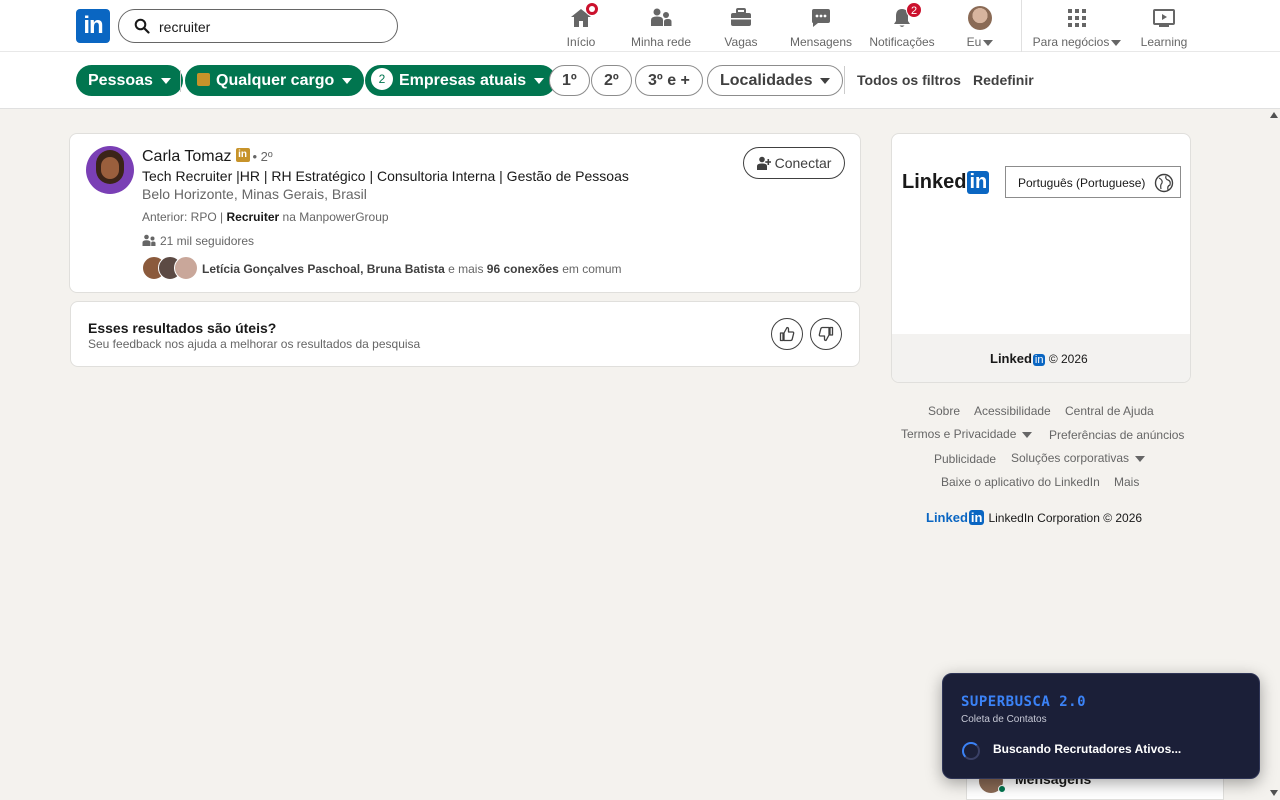 The width and height of the screenshot is (1280, 800). I want to click on filter-third-degree-label: 3º e +, so click(669, 80).